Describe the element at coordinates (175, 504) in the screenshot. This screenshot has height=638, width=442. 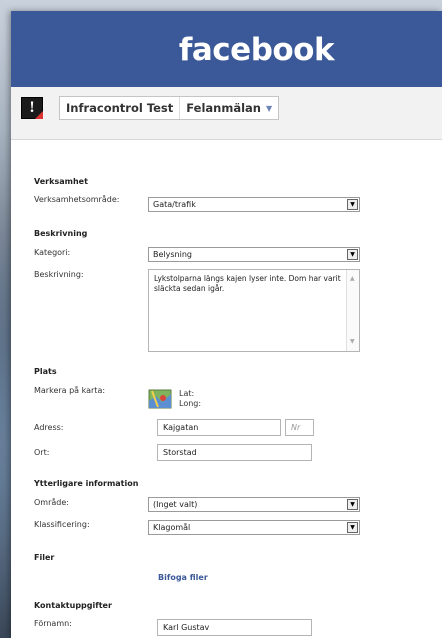
I see `select-omrade-value: (Inget valt)` at that location.